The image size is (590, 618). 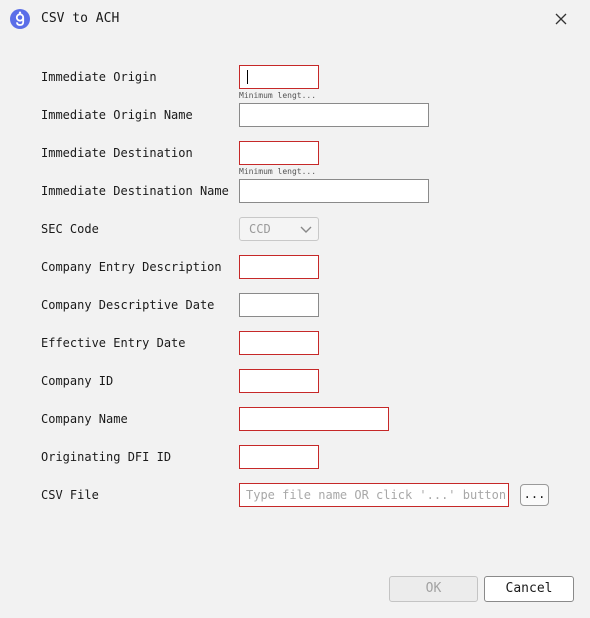 What do you see at coordinates (247, 77) in the screenshot?
I see `text-caret` at bounding box center [247, 77].